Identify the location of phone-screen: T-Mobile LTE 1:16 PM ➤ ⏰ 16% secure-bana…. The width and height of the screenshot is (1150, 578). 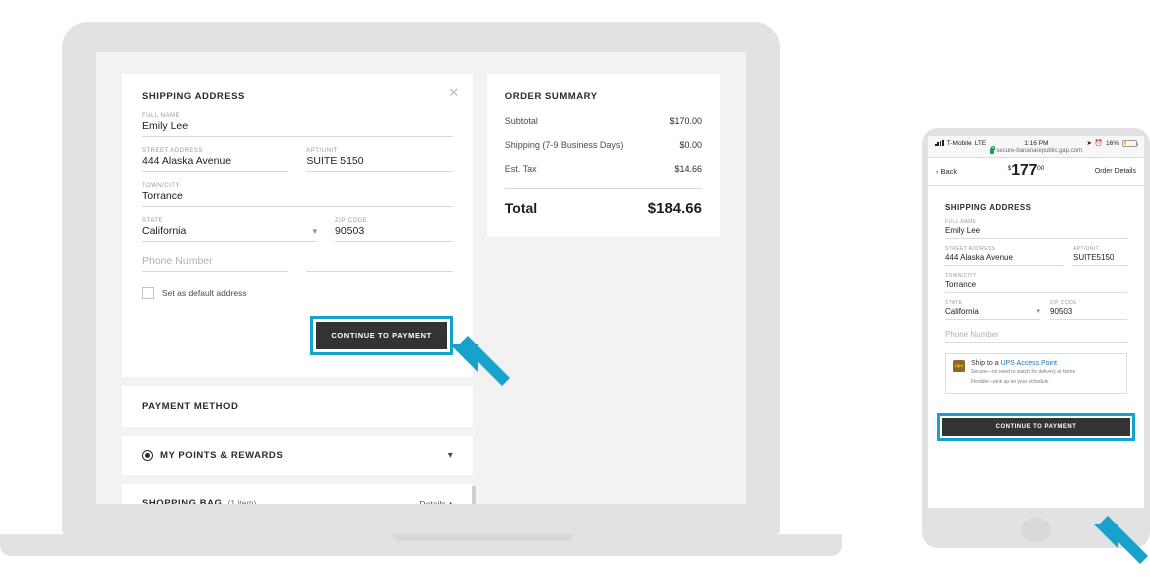
(1036, 322).